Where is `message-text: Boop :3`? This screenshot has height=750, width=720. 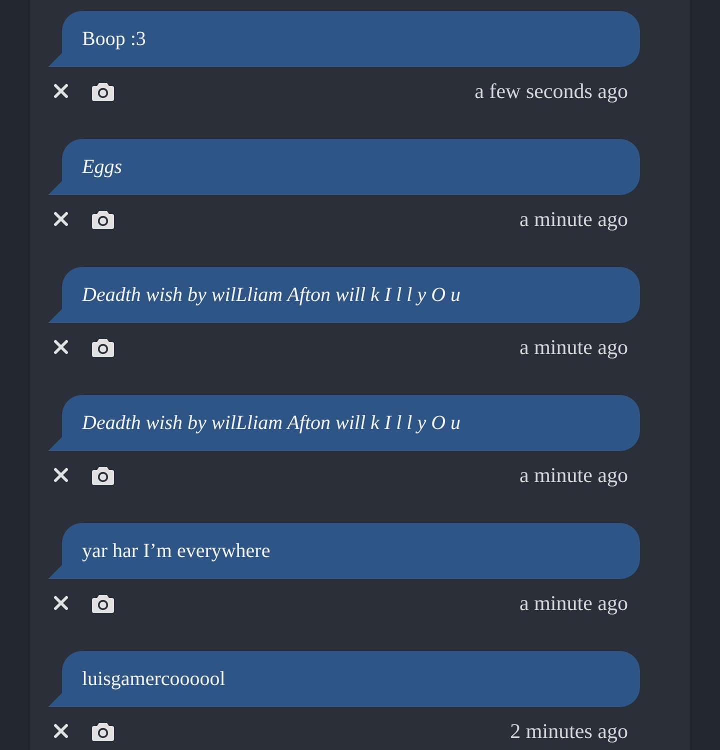
message-text: Boop :3 is located at coordinates (114, 39).